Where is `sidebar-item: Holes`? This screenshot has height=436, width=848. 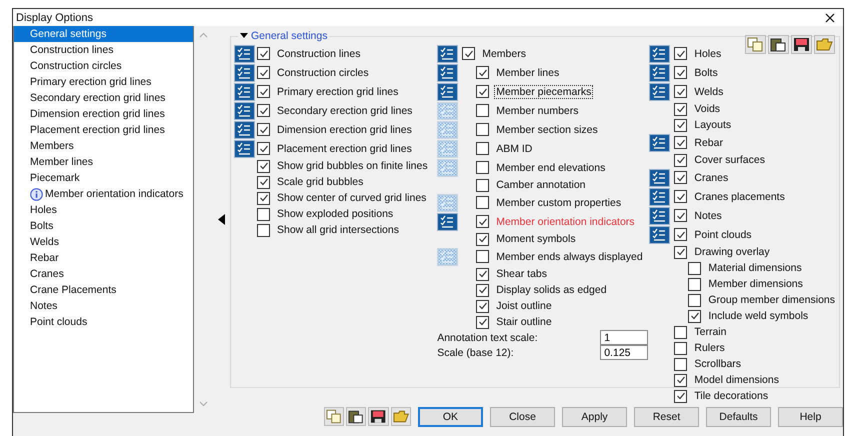
sidebar-item: Holes is located at coordinates (103, 210).